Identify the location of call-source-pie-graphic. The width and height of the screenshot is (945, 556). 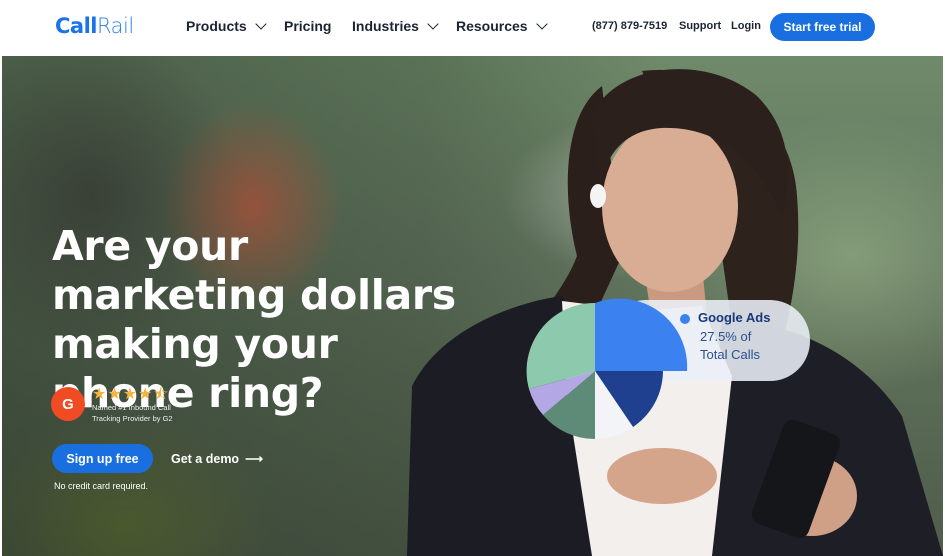
(607, 369).